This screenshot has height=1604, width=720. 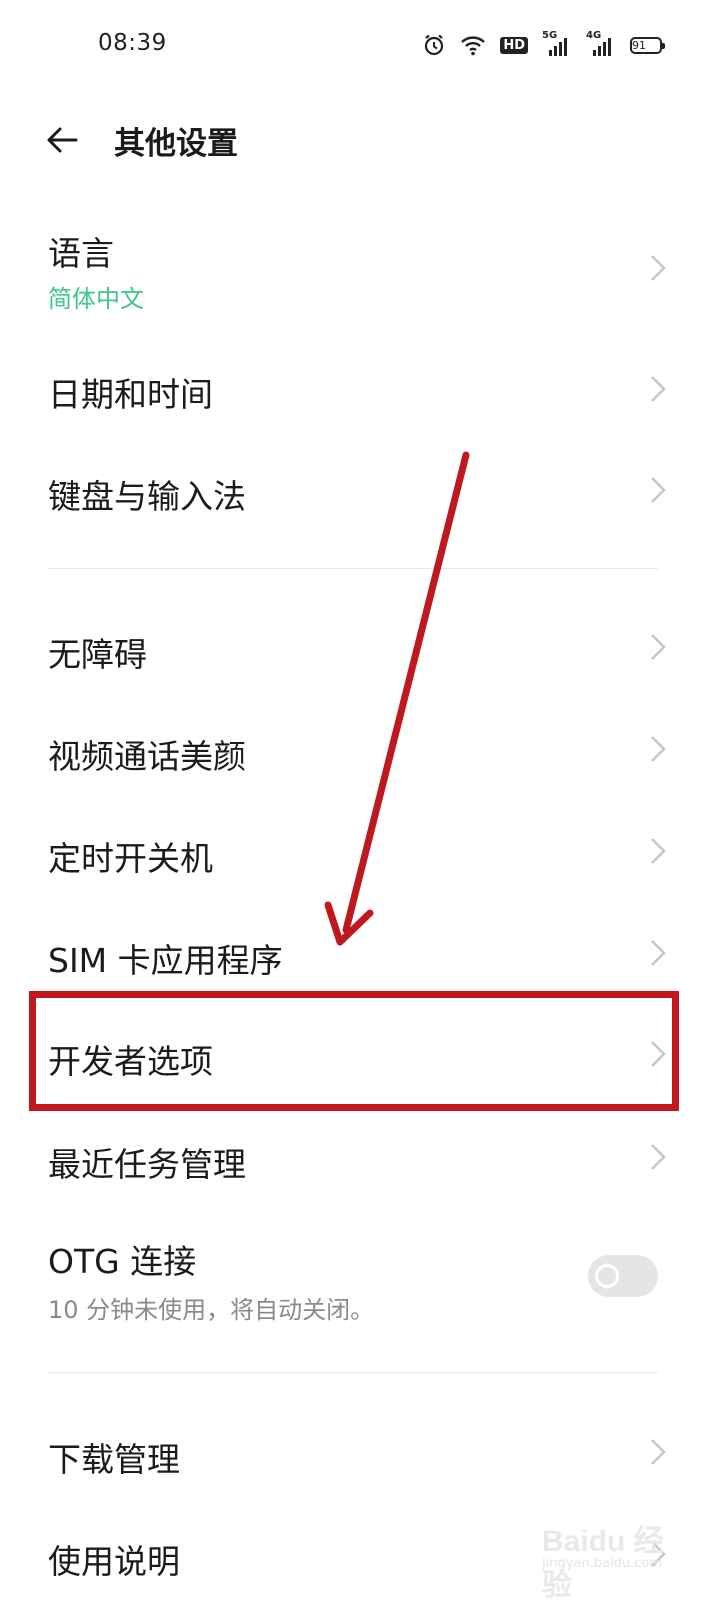 I want to click on battery-icon: 91, so click(x=647, y=45).